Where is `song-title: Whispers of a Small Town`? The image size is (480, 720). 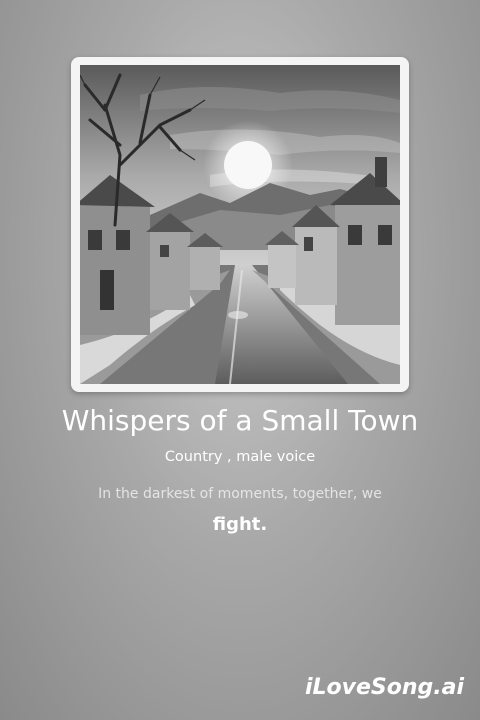
song-title: Whispers of a Small Town is located at coordinates (240, 420).